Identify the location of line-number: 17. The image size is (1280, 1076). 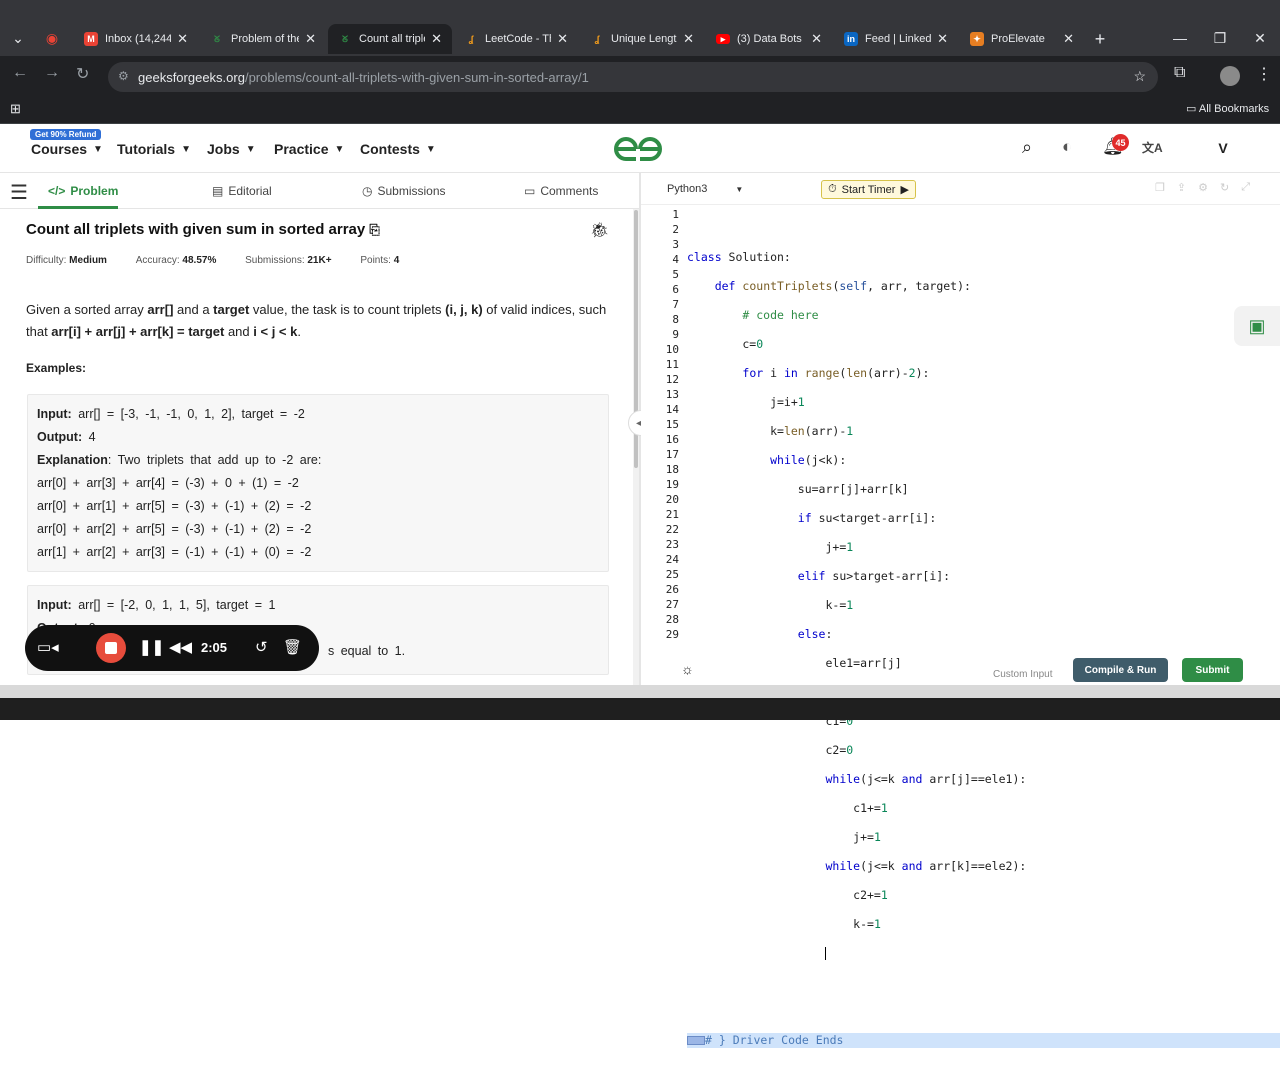
(672, 454).